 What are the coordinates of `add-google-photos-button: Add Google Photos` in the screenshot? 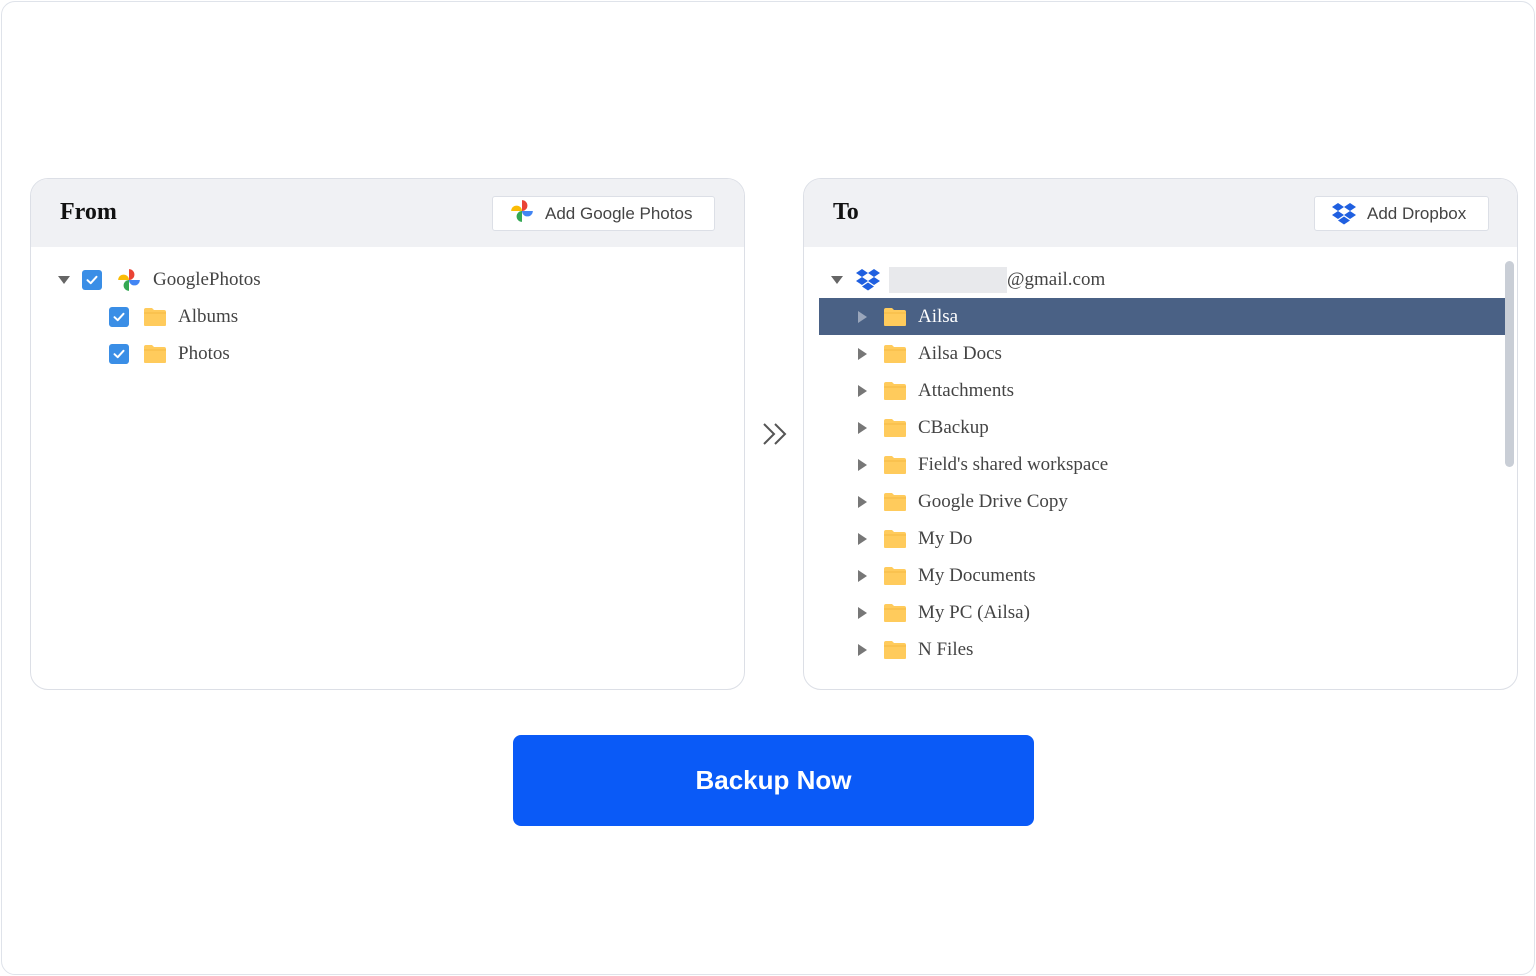 It's located at (603, 213).